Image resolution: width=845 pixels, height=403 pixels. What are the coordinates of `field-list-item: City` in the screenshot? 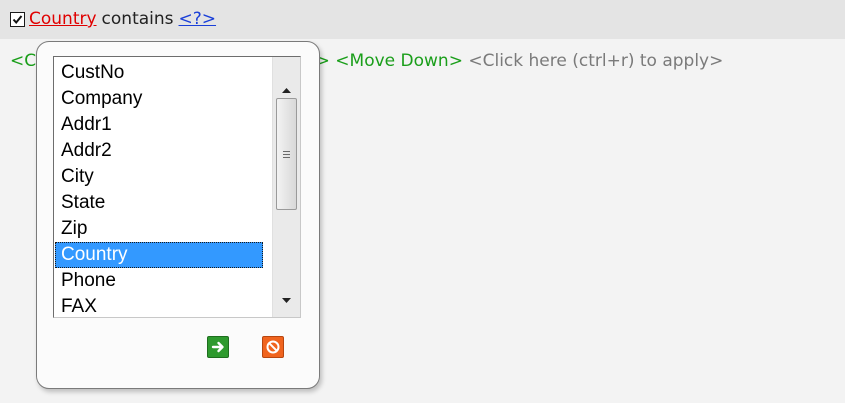 It's located at (159, 177).